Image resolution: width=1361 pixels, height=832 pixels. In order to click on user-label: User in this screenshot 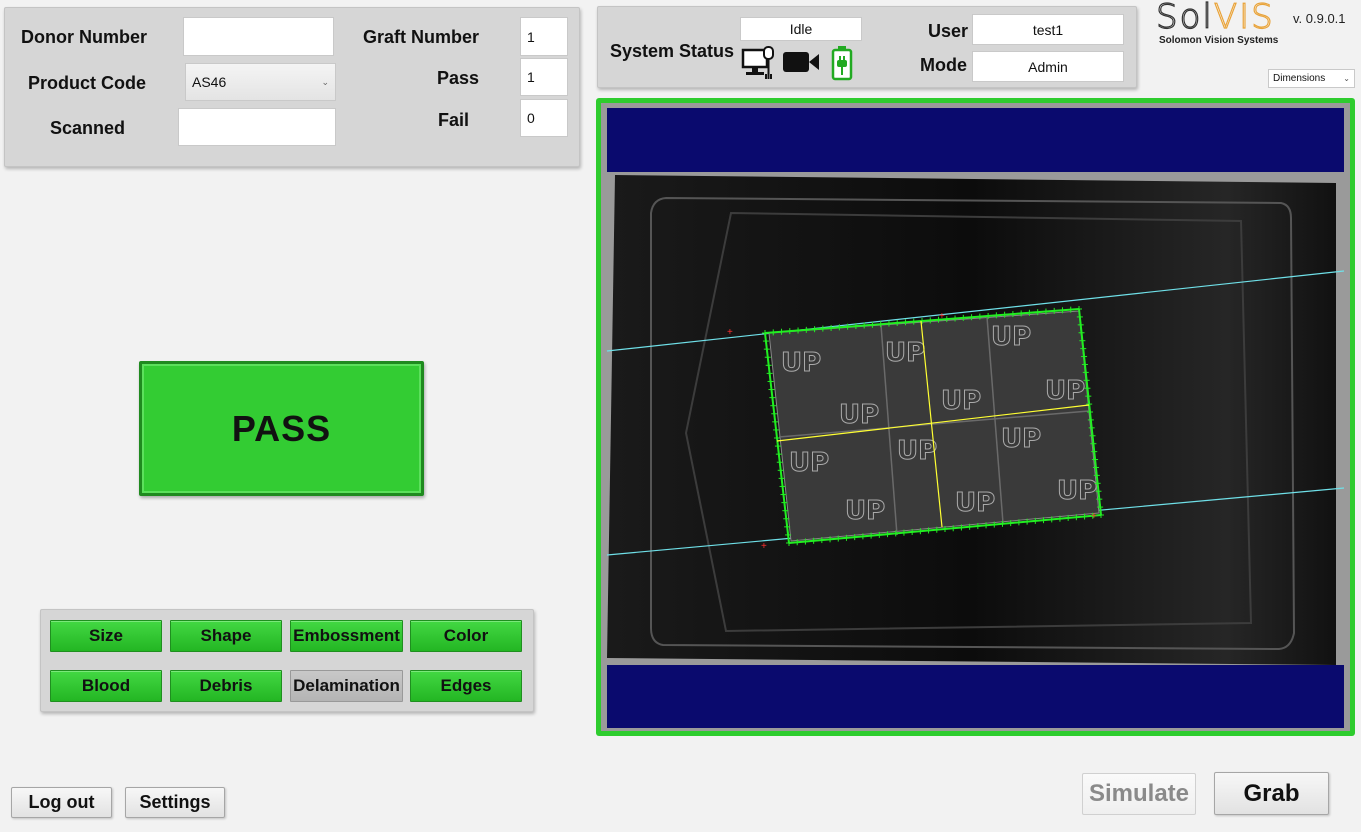, I will do `click(948, 31)`.